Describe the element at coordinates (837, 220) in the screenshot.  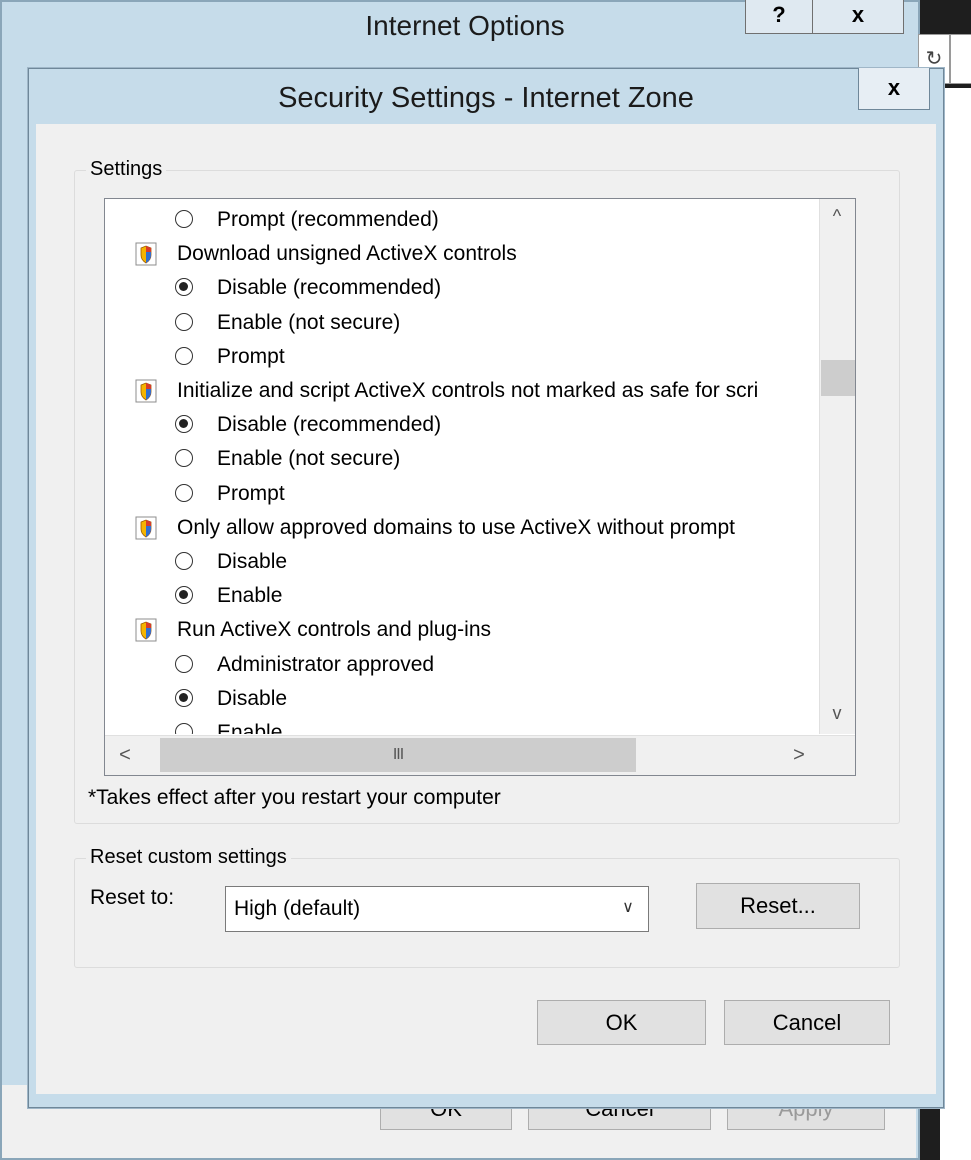
I see `scroll-up-button: ^` at that location.